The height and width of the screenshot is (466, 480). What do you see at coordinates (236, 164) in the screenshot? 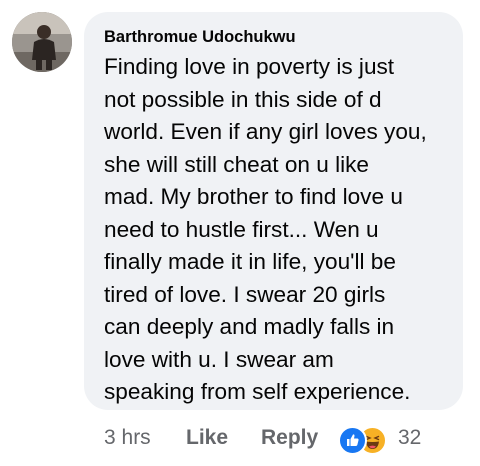
I see `comment-line: she will still cheat on u like` at bounding box center [236, 164].